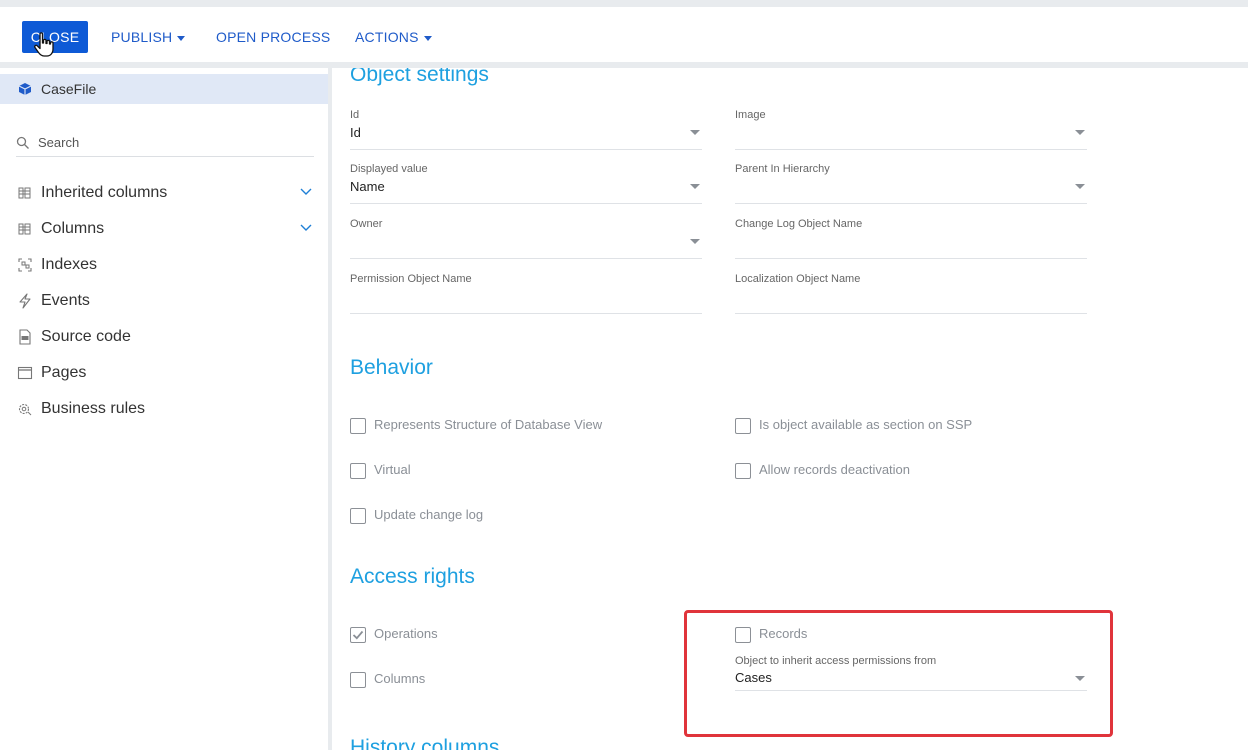 The height and width of the screenshot is (750, 1248). What do you see at coordinates (782, 169) in the screenshot?
I see `field-label: Parent In Hierarchy` at bounding box center [782, 169].